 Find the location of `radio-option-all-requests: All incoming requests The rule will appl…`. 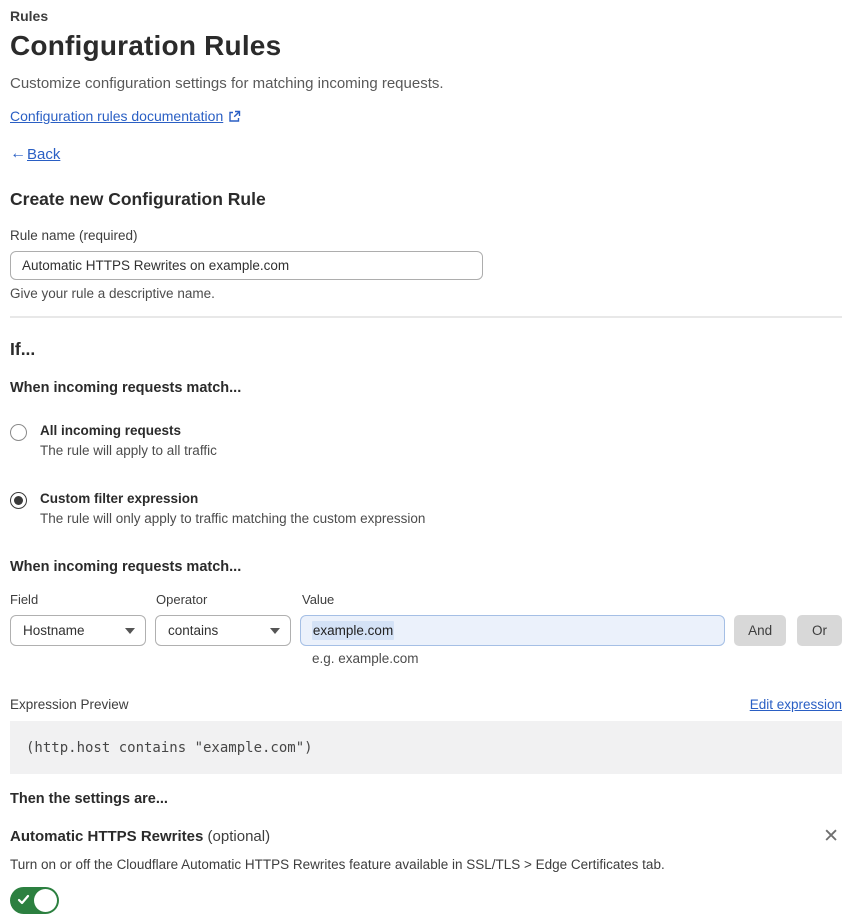

radio-option-all-requests: All incoming requests The rule will appl… is located at coordinates (426, 440).